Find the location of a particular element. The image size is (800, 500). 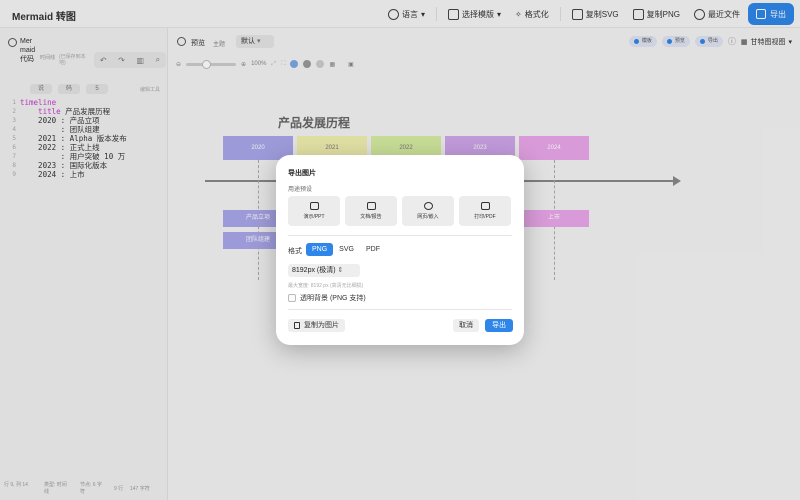

size-select: 8192px (极清) ⇕ is located at coordinates (324, 270).